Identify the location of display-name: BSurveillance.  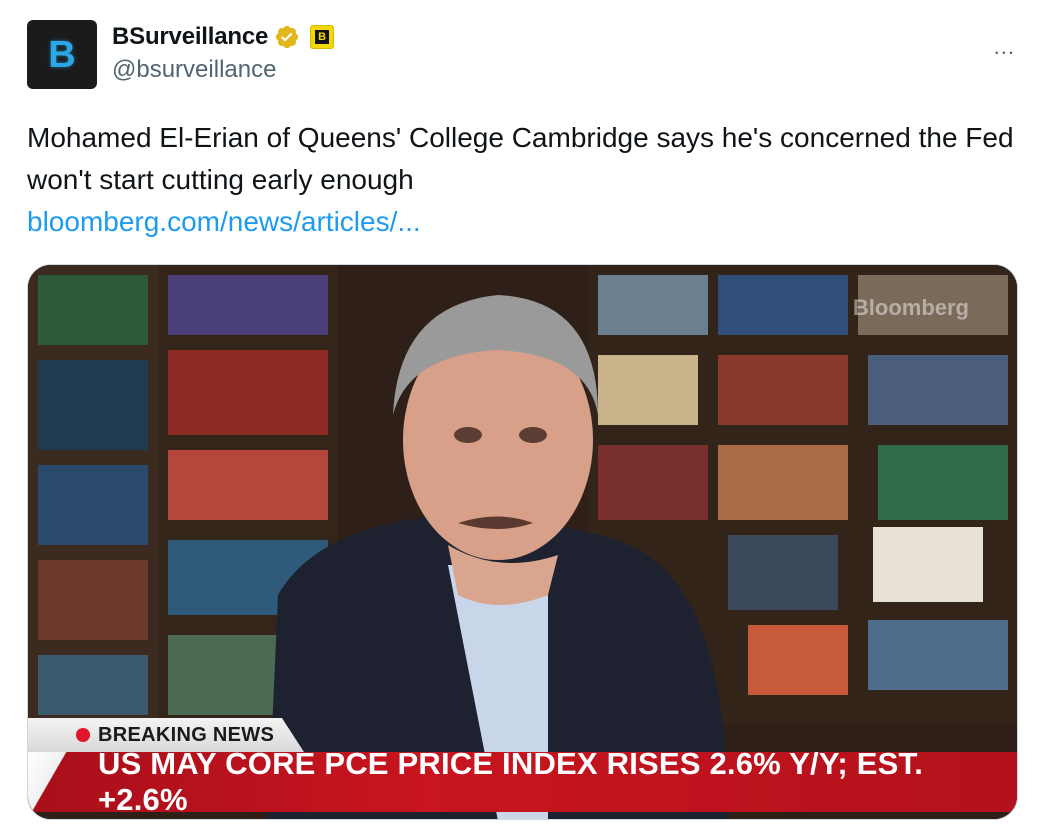
(190, 37).